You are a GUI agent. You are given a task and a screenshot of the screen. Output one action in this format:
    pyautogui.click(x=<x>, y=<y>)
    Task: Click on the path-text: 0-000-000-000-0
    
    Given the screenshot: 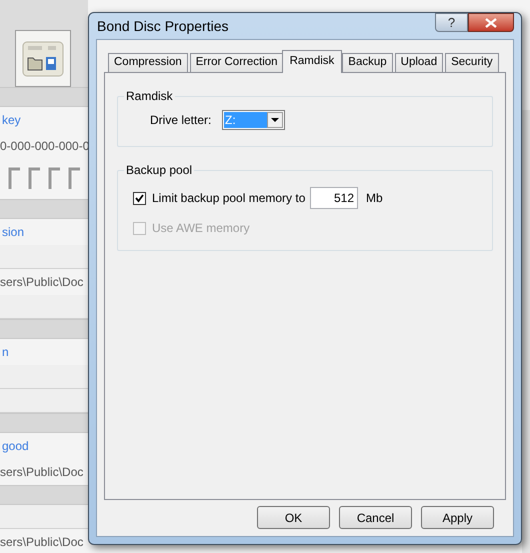 What is the action you would take?
    pyautogui.click(x=45, y=146)
    